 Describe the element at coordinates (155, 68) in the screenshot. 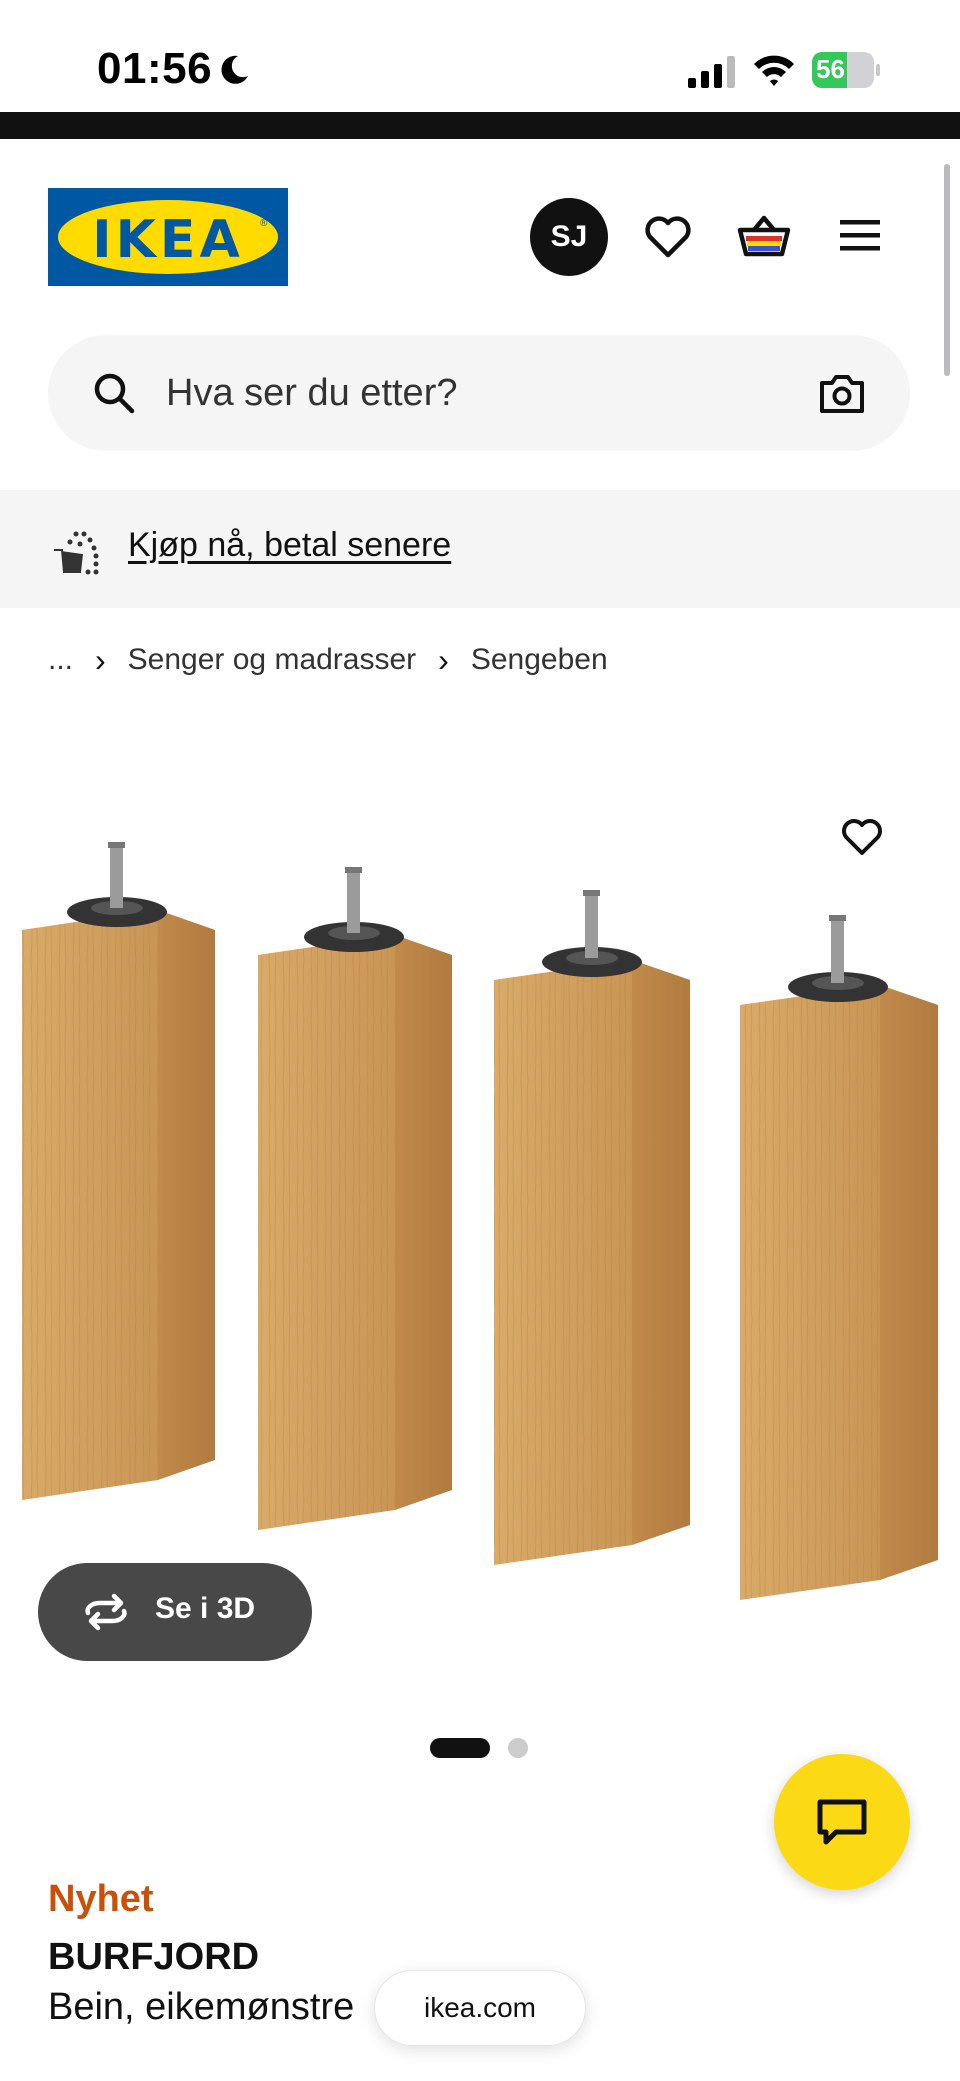

I see `status-time: 01:56` at that location.